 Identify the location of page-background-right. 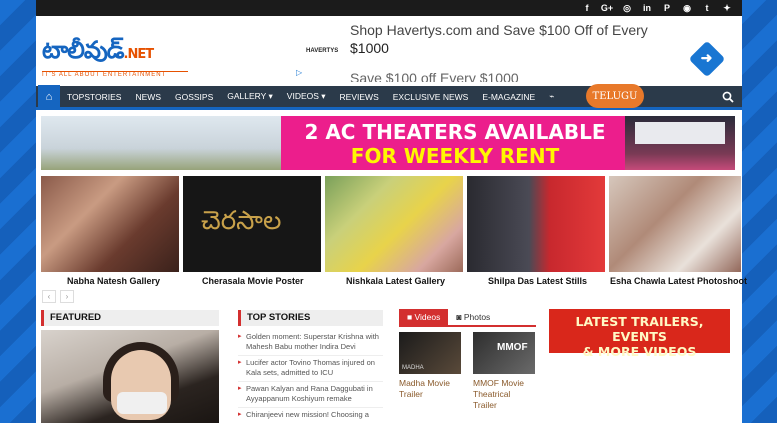
(759, 211).